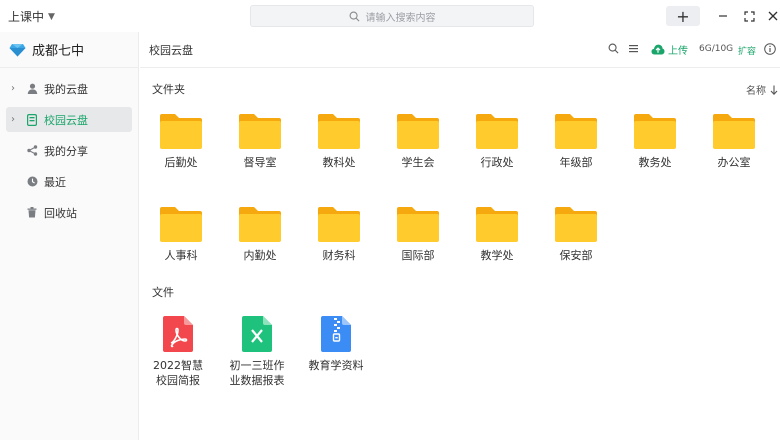 This screenshot has height=440, width=780. I want to click on cloud-upload-icon, so click(658, 49).